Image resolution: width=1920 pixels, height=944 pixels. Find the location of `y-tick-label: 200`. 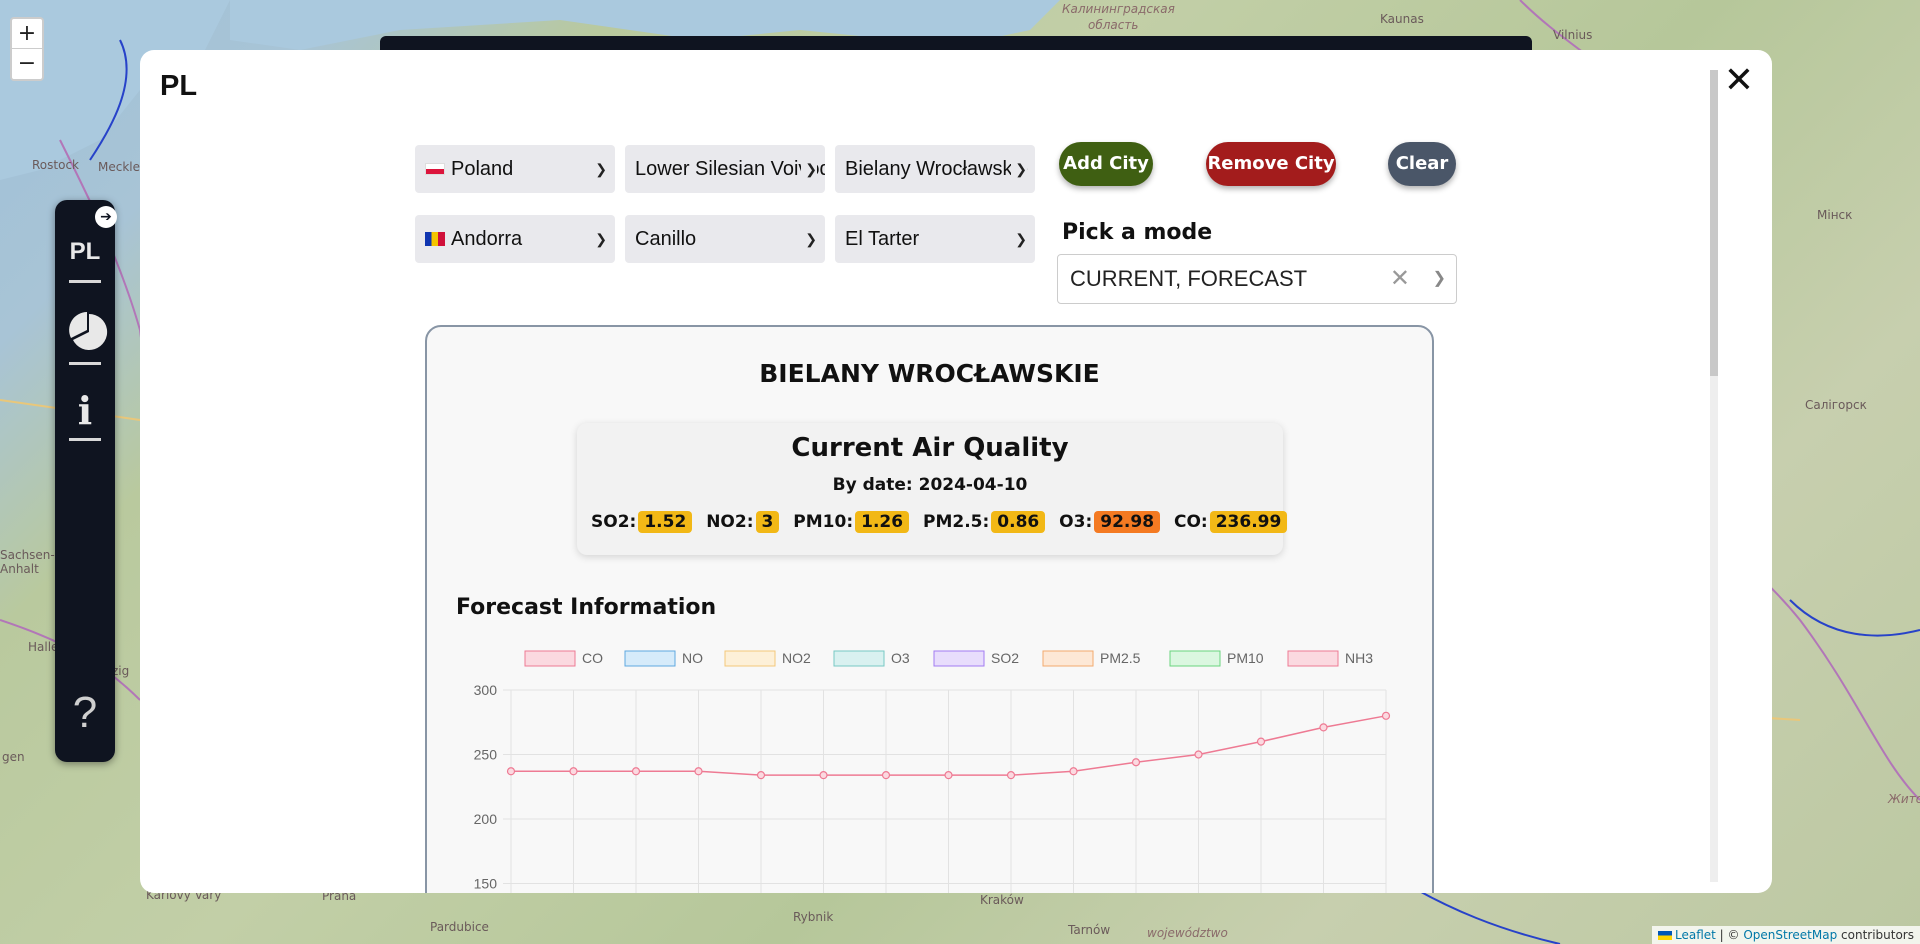

y-tick-label: 200 is located at coordinates (486, 819).